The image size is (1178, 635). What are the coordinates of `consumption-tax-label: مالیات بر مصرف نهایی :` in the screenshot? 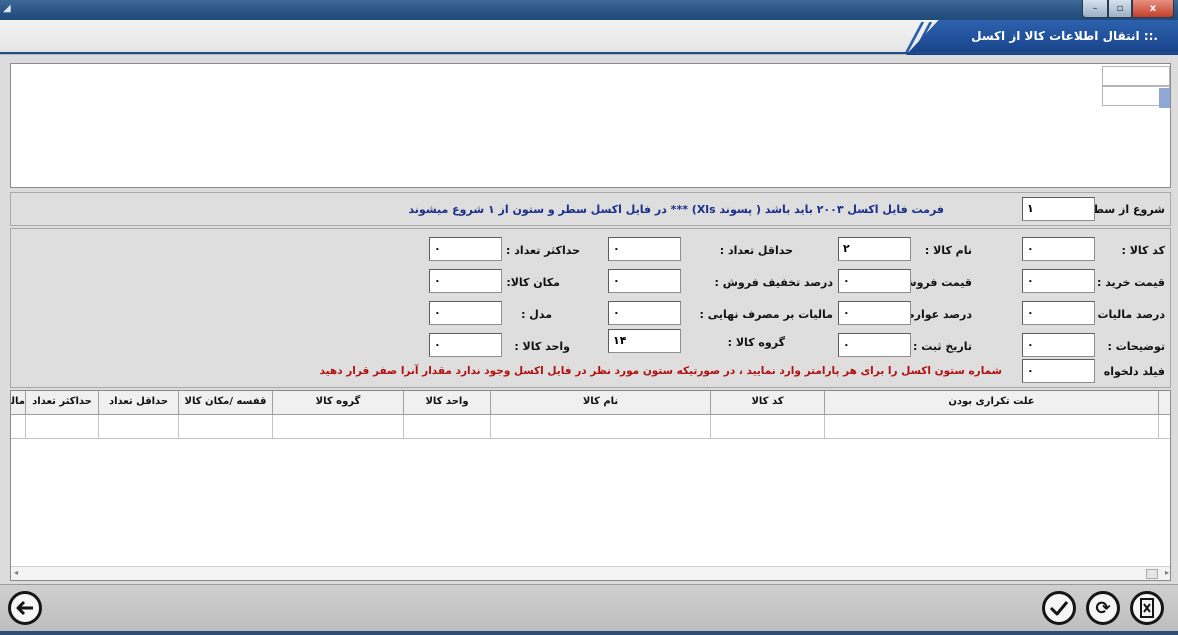 It's located at (766, 314).